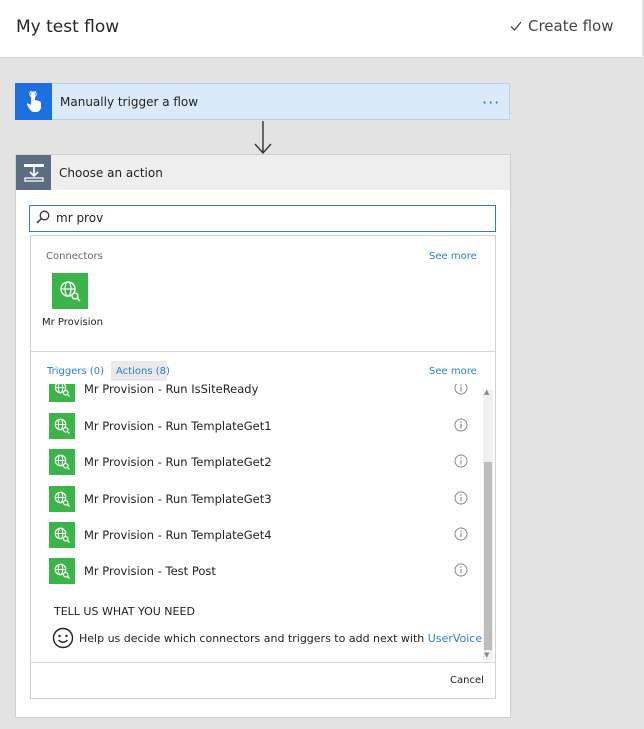 This screenshot has height=729, width=644. I want to click on list-item: Mr Provision - Run TemplateGet3, so click(264, 500).